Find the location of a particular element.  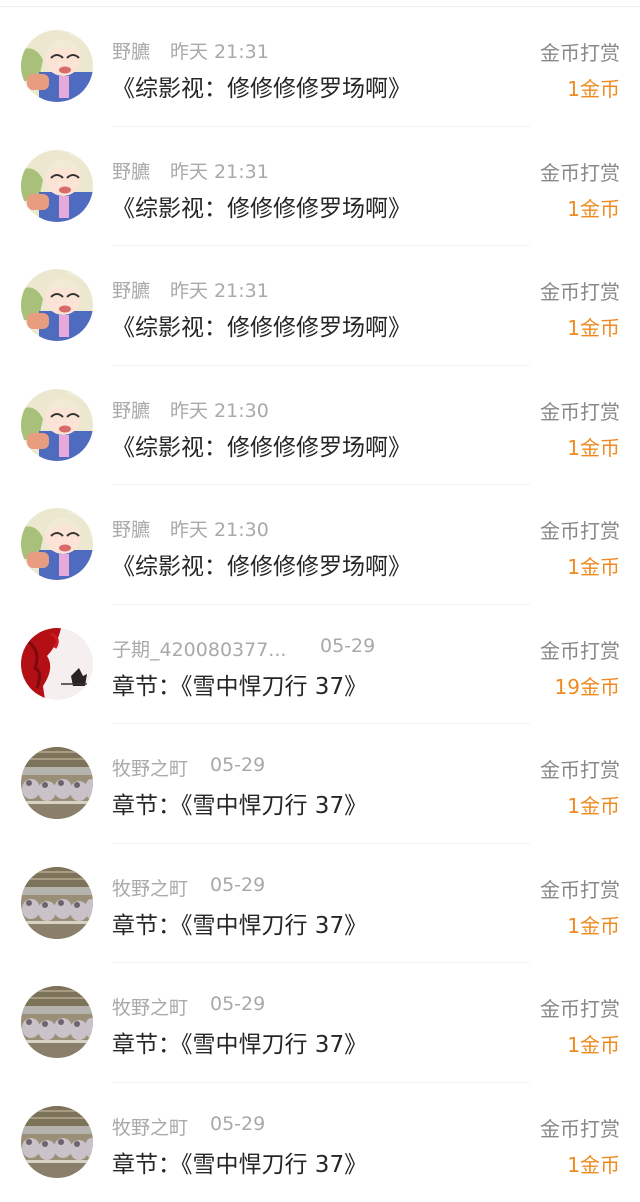

item-meta: 子期_420080377... 05-29 is located at coordinates (243, 648).